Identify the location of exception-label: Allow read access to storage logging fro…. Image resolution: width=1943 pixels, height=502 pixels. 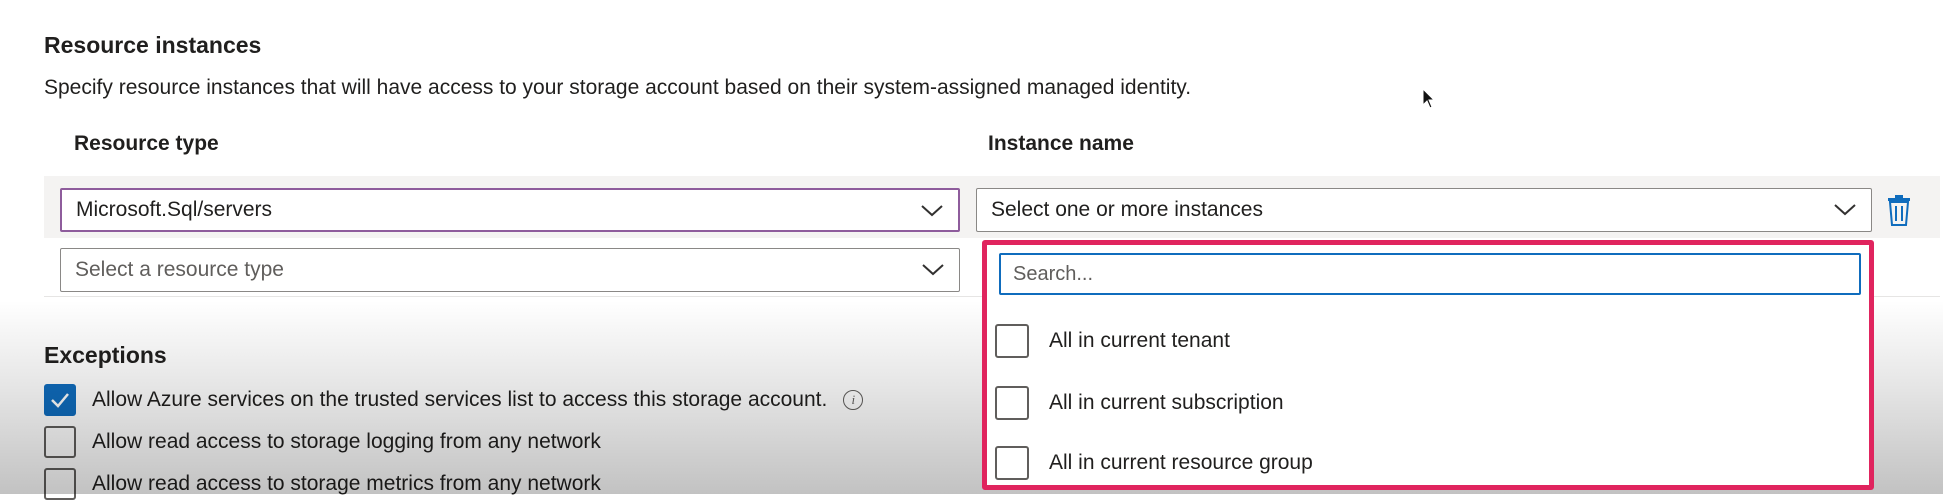
(346, 441).